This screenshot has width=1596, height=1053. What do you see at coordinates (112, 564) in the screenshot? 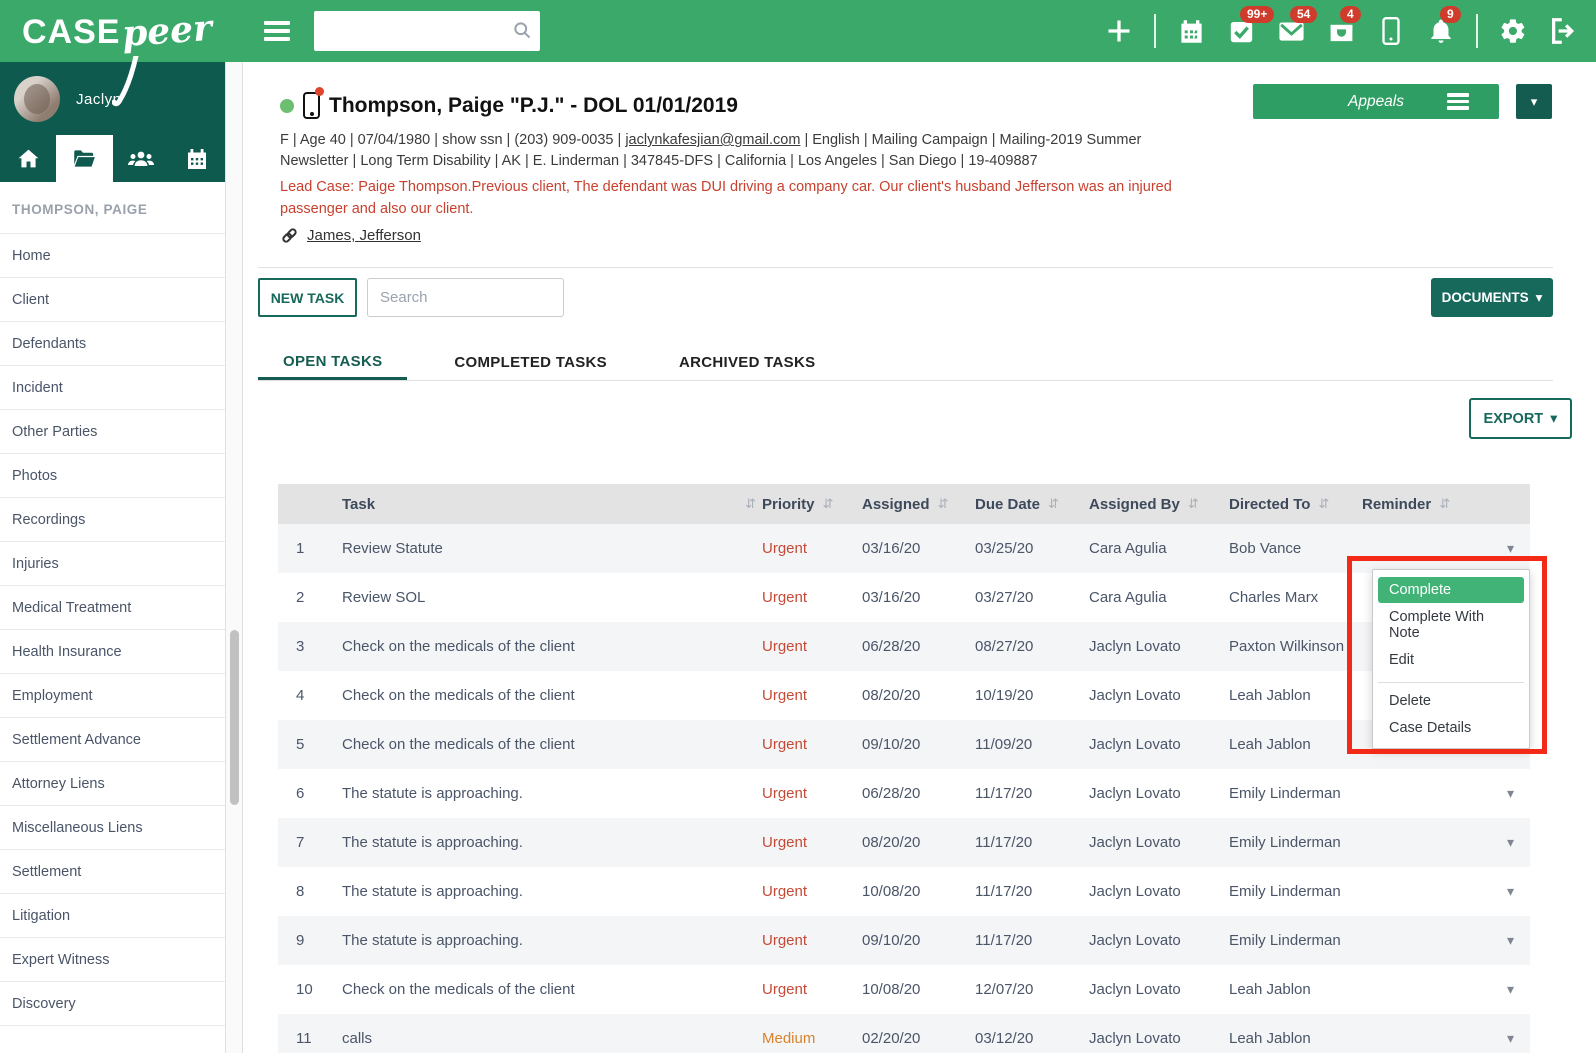
I see `sidebar-menu-item: Injuries` at bounding box center [112, 564].